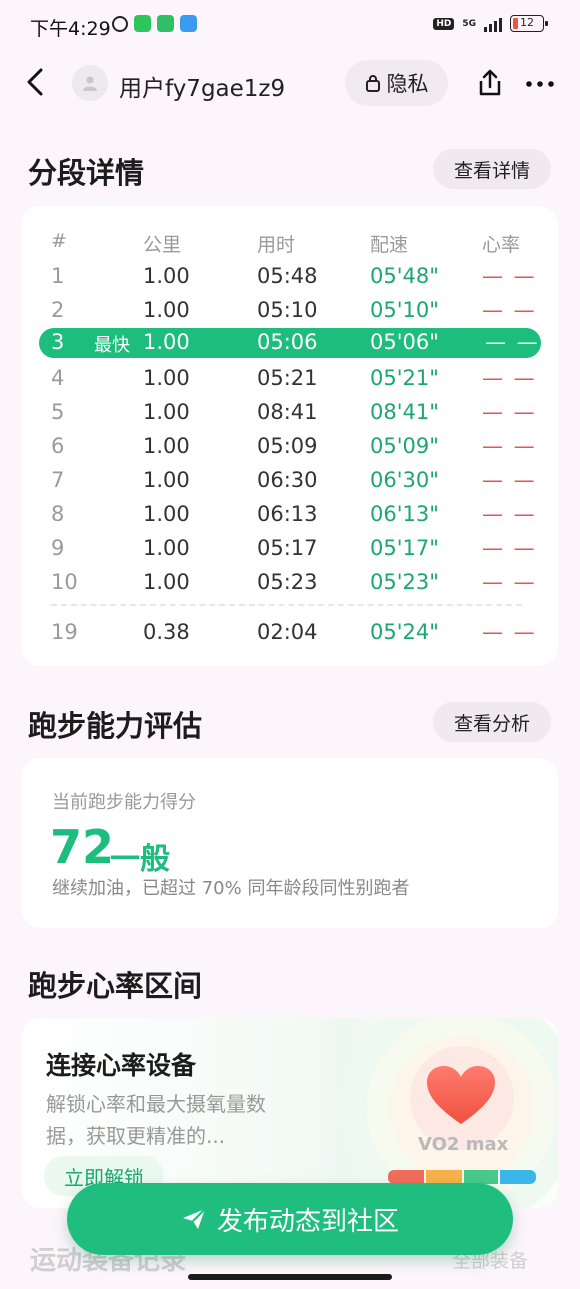 The width and height of the screenshot is (580, 1289). I want to click on home-indicator, so click(290, 1277).